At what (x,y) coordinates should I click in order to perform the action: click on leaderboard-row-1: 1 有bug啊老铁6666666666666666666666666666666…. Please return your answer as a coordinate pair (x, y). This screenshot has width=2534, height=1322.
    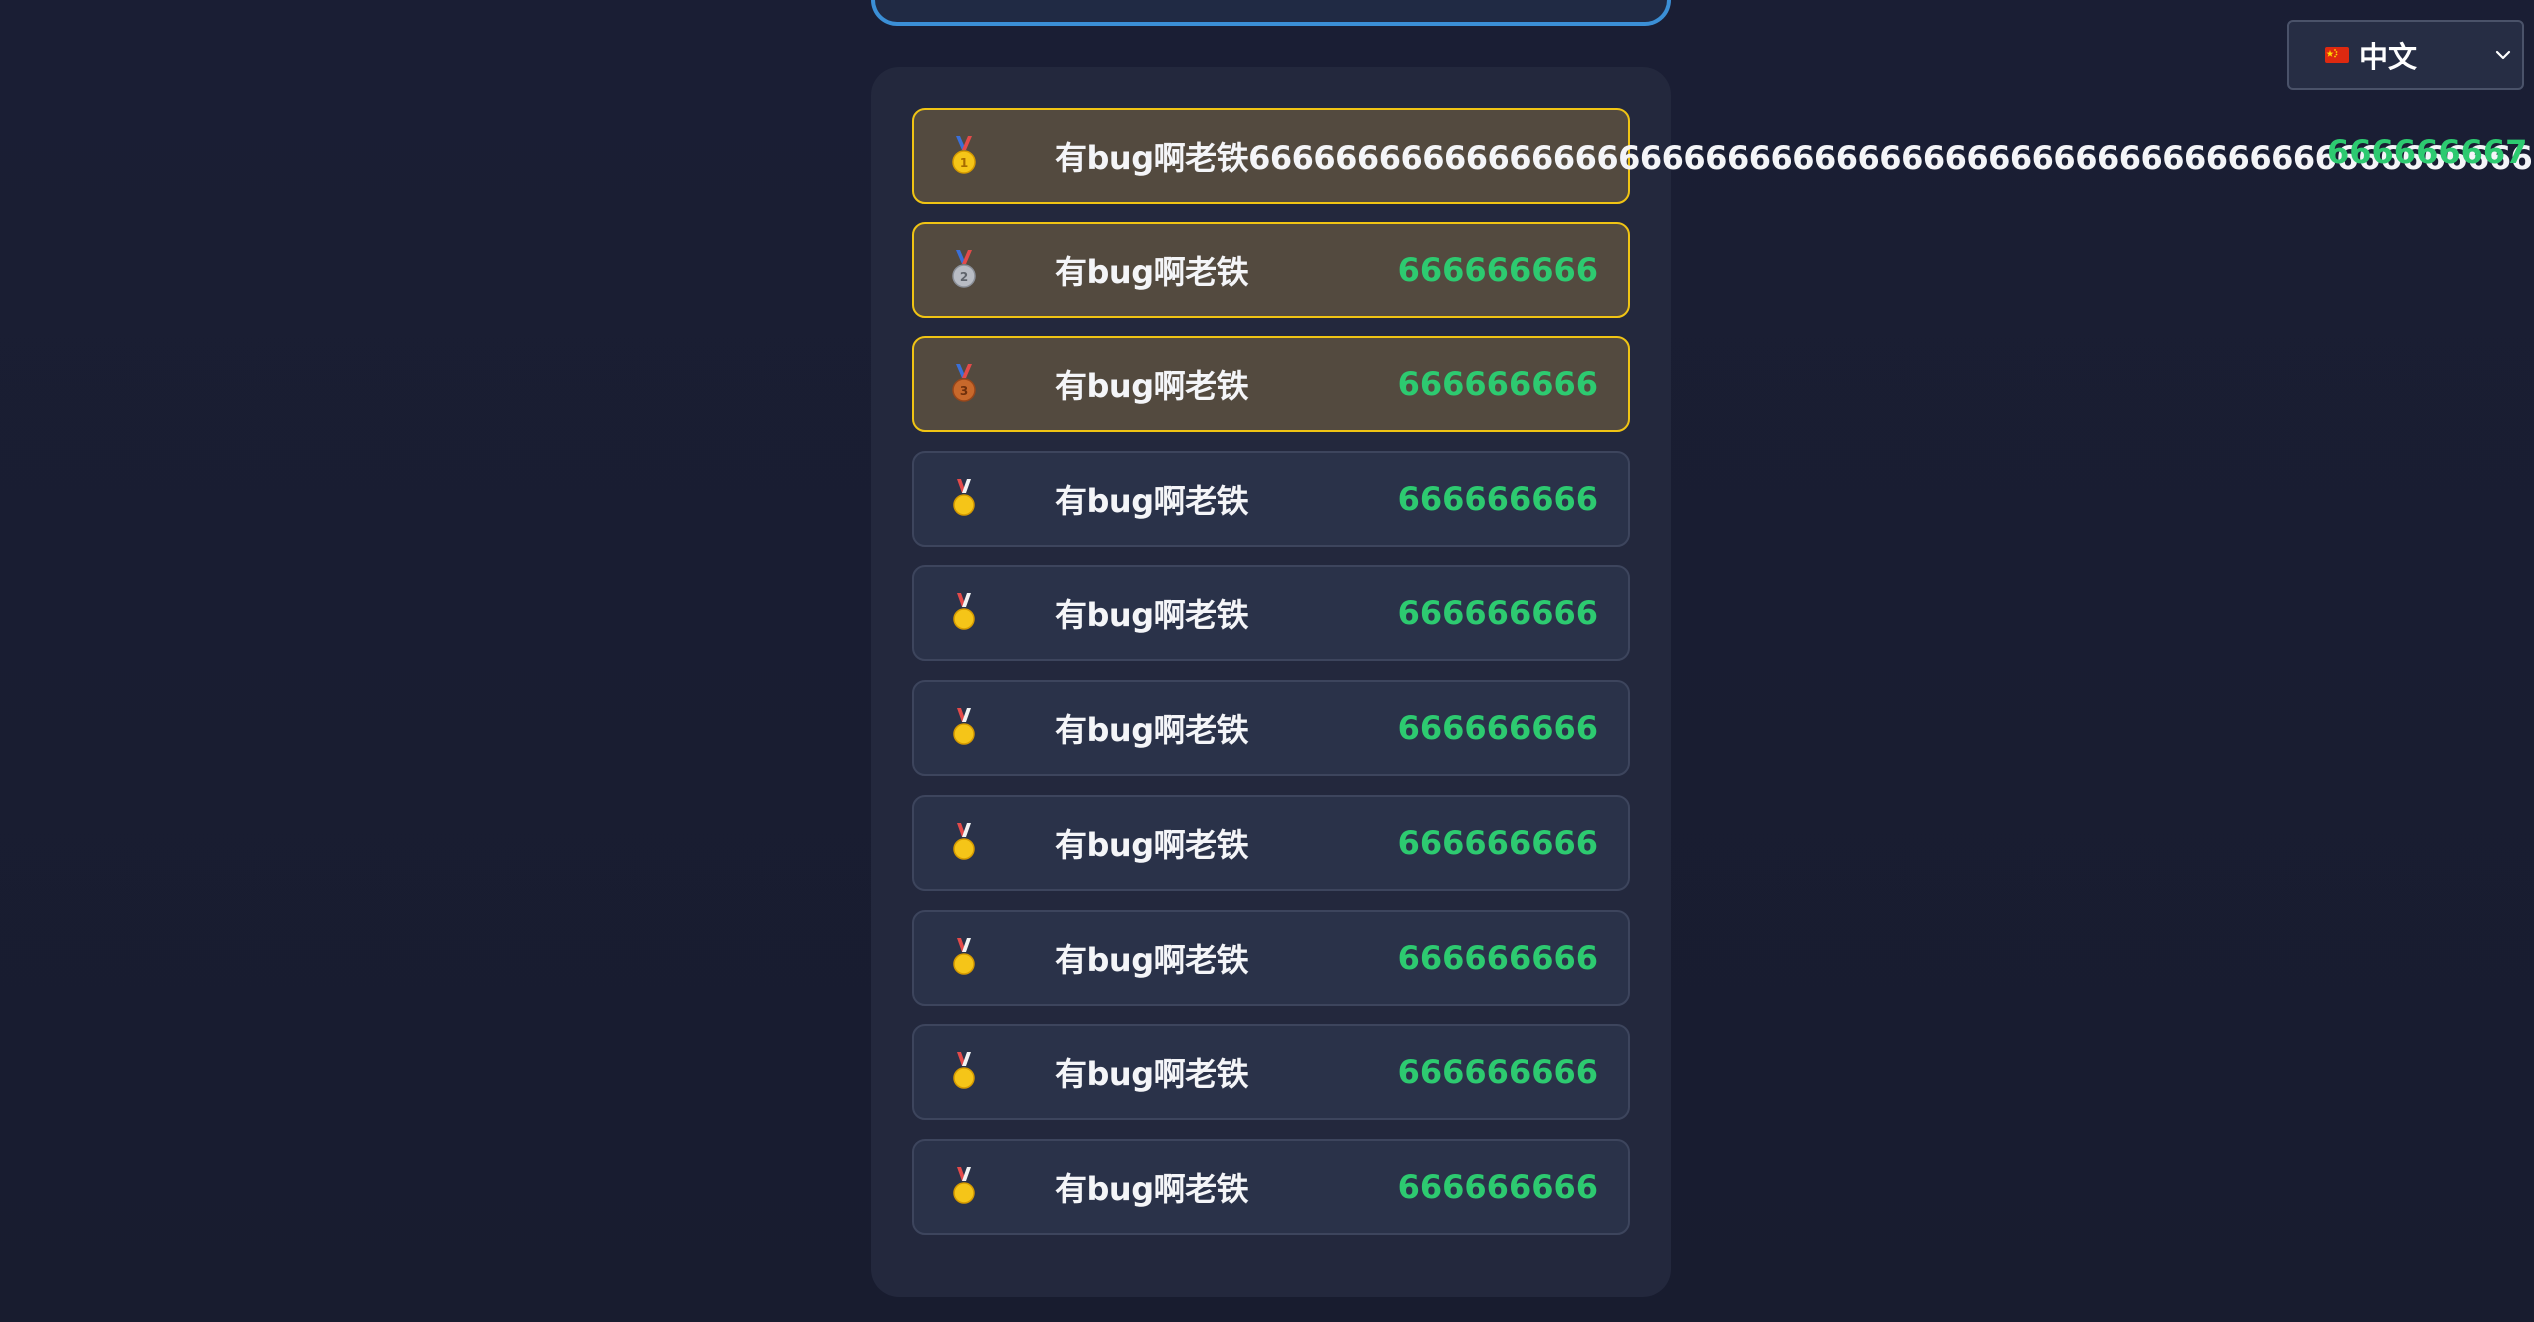
    Looking at the image, I should click on (1722, 156).